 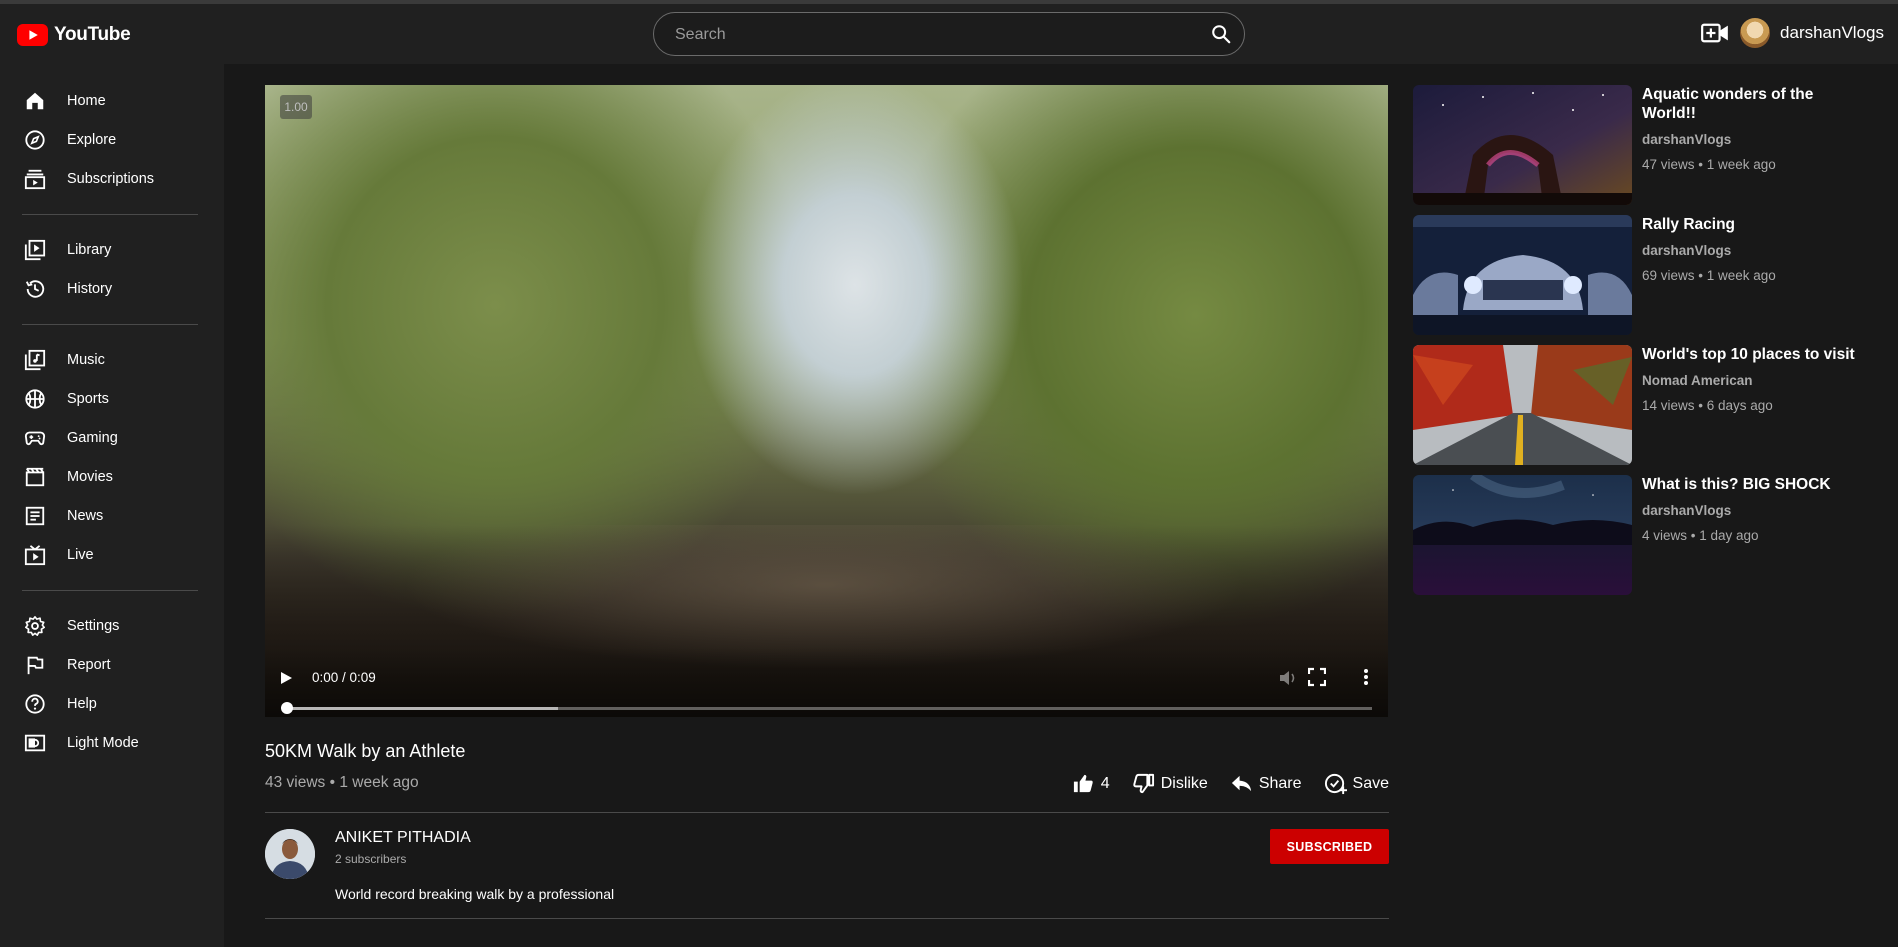 I want to click on sidebar-item-label: News, so click(x=85, y=516).